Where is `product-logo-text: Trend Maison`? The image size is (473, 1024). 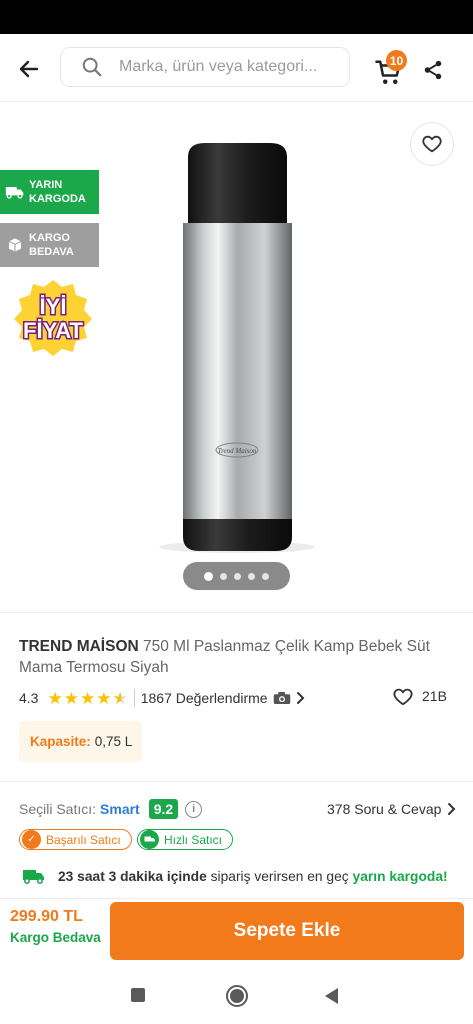 product-logo-text: Trend Maison is located at coordinates (237, 451).